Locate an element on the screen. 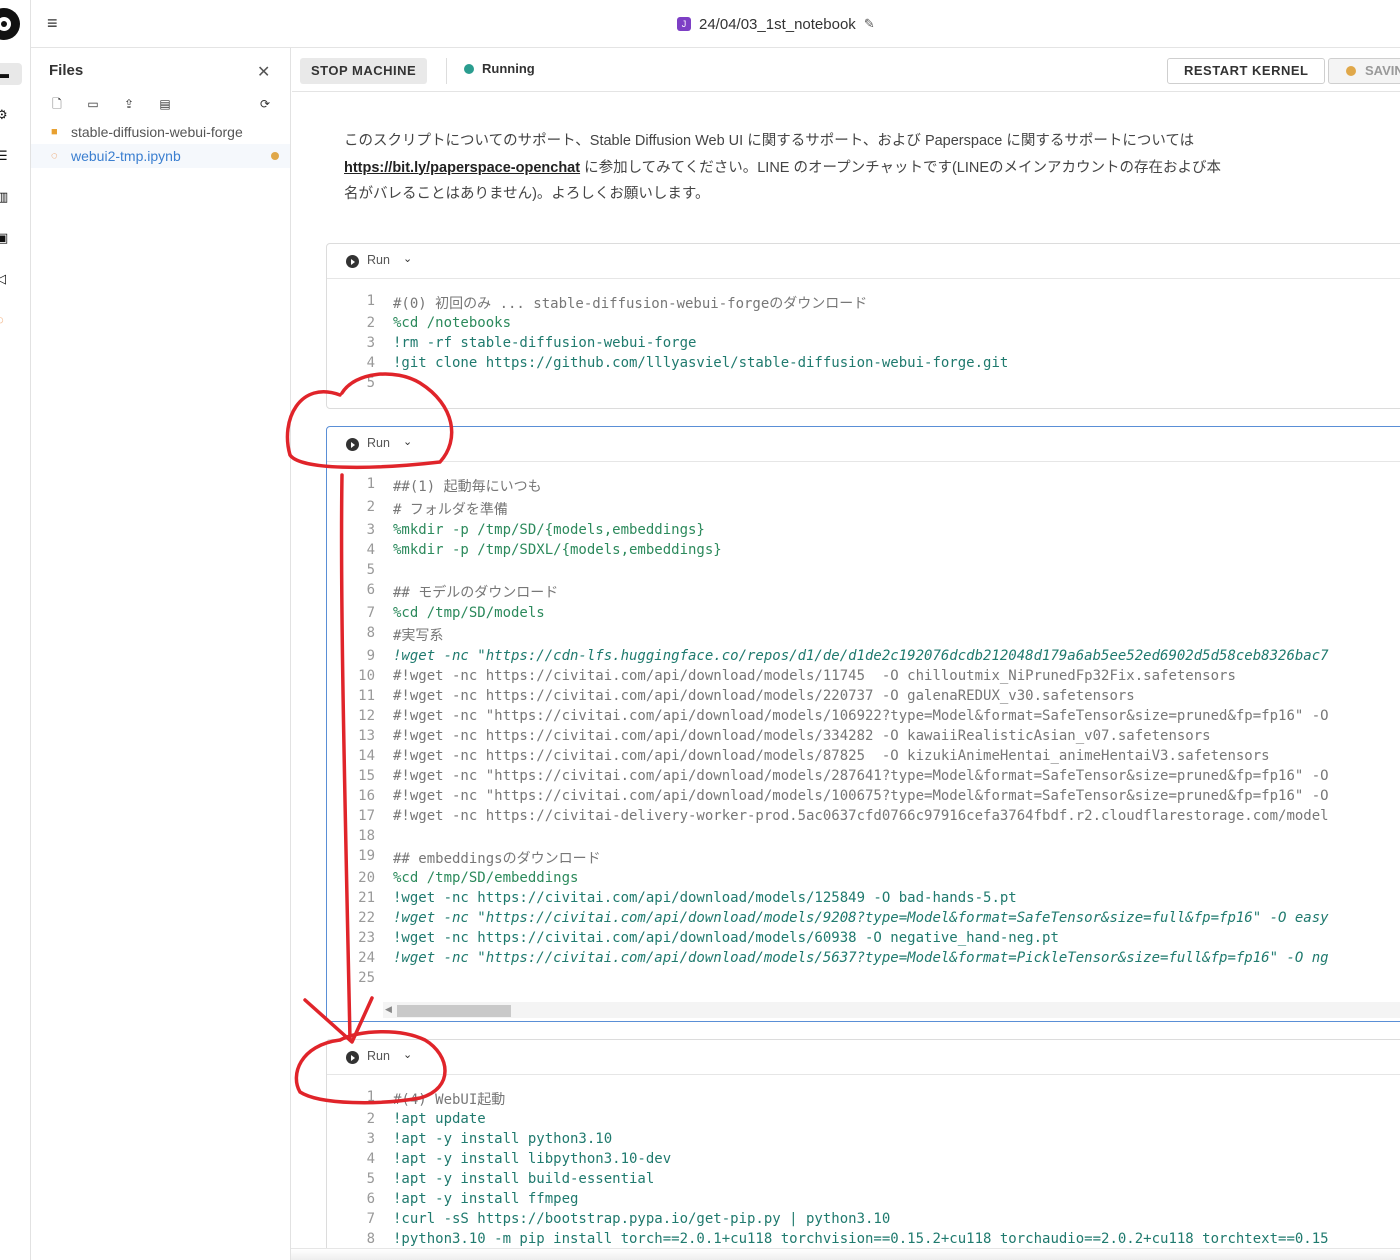 The width and height of the screenshot is (1400, 1260). code-line: !apt -y install build-essential is located at coordinates (524, 1179).